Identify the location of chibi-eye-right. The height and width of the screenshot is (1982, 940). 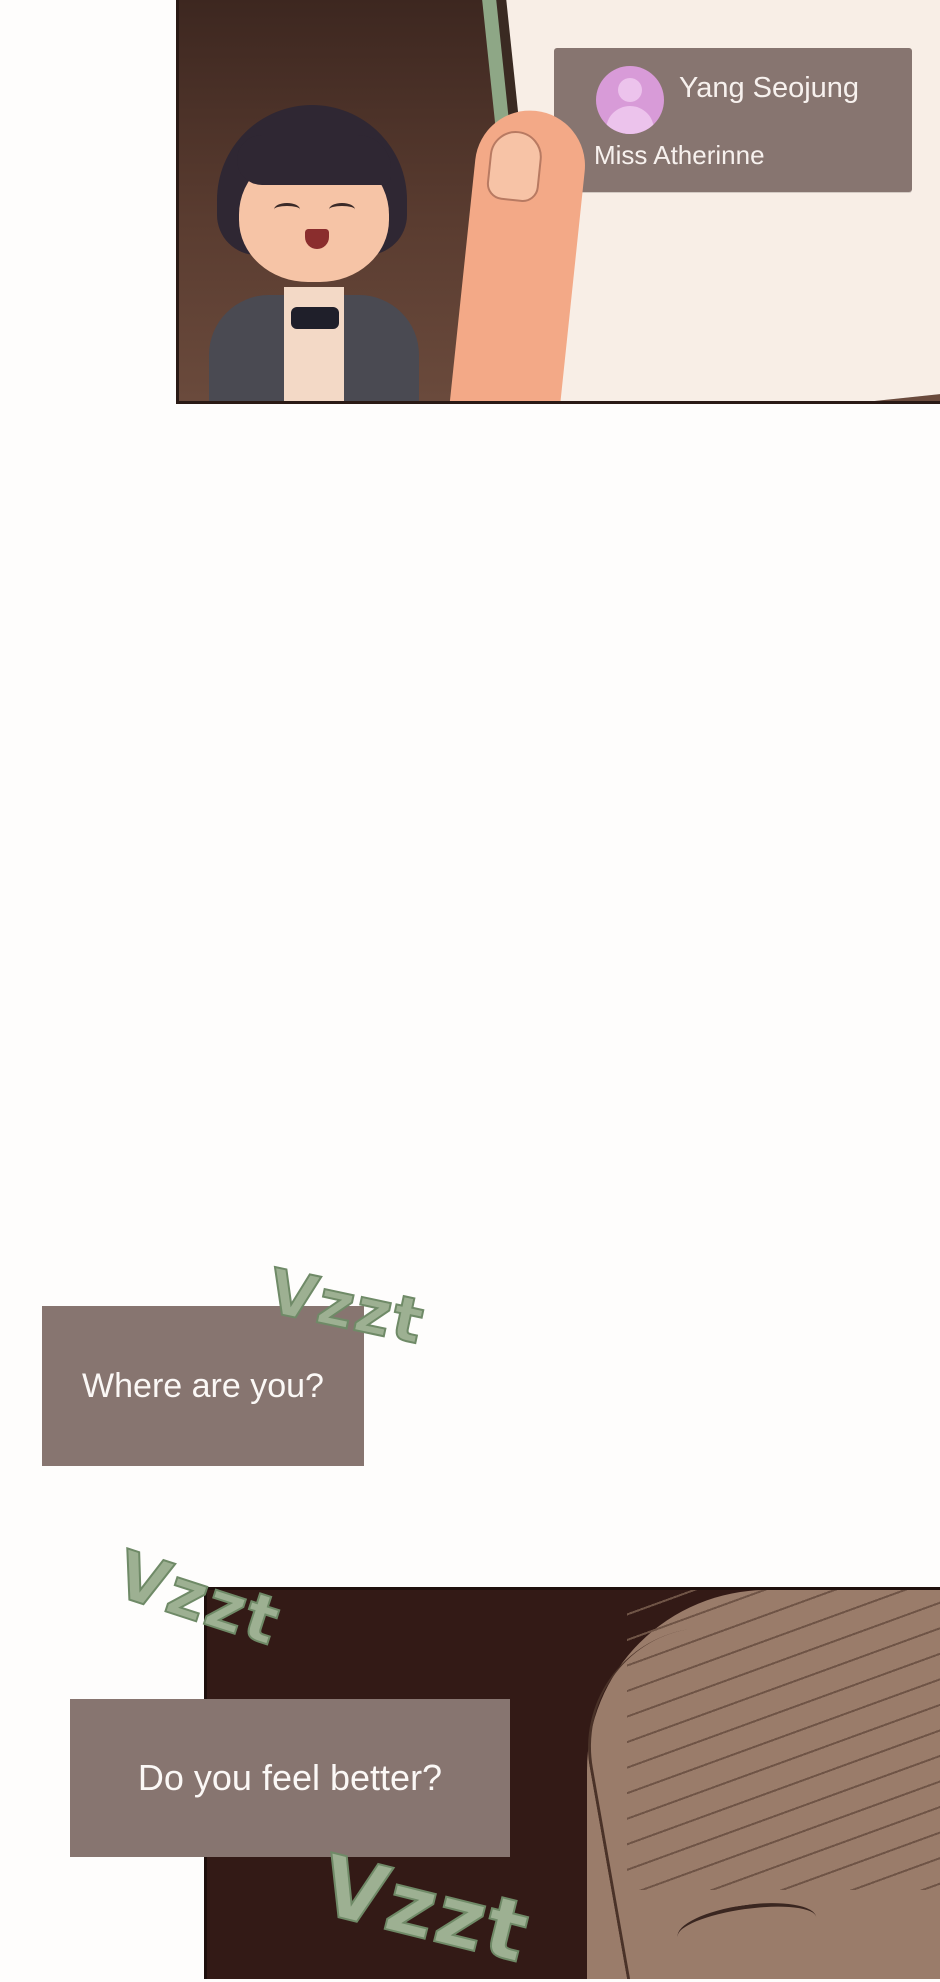
(342, 209).